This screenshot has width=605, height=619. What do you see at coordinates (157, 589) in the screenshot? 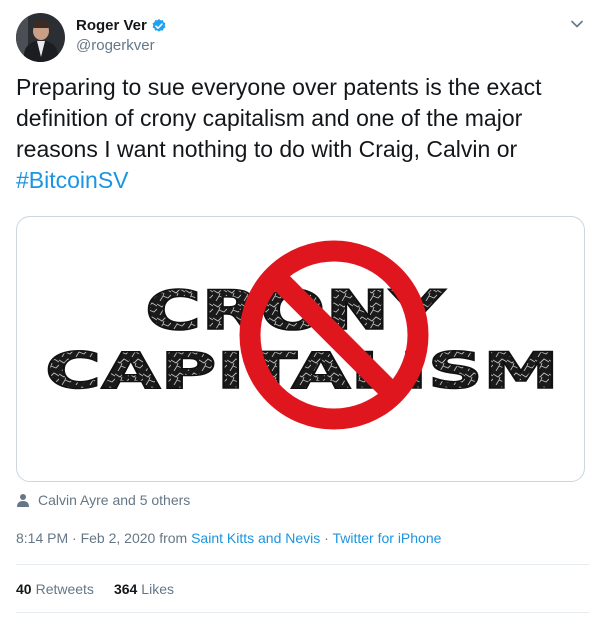
I see `likes-label: Likes` at bounding box center [157, 589].